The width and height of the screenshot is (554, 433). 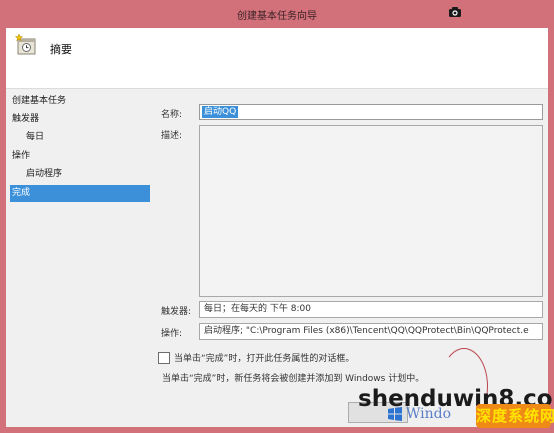 I want to click on nav-item-start-program: 启动程序, so click(x=80, y=174).